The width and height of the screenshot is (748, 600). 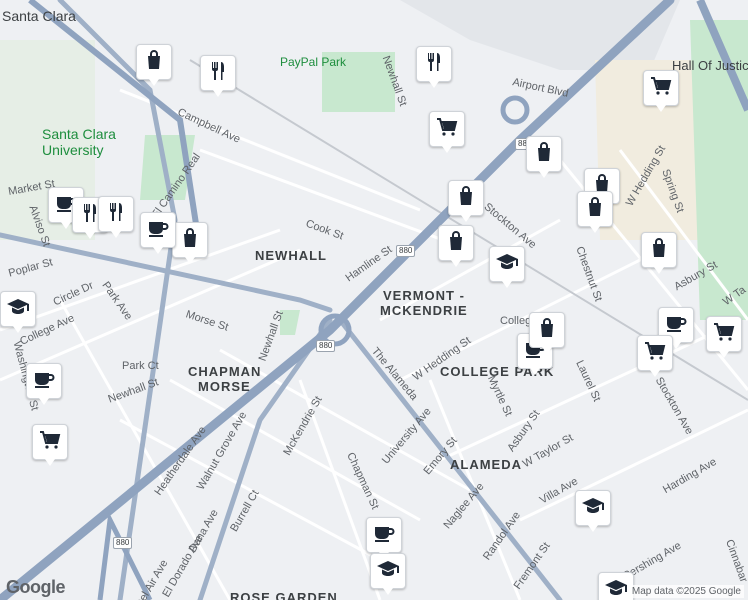 I want to click on neighborhood-label: VERMONT -, so click(x=424, y=295).